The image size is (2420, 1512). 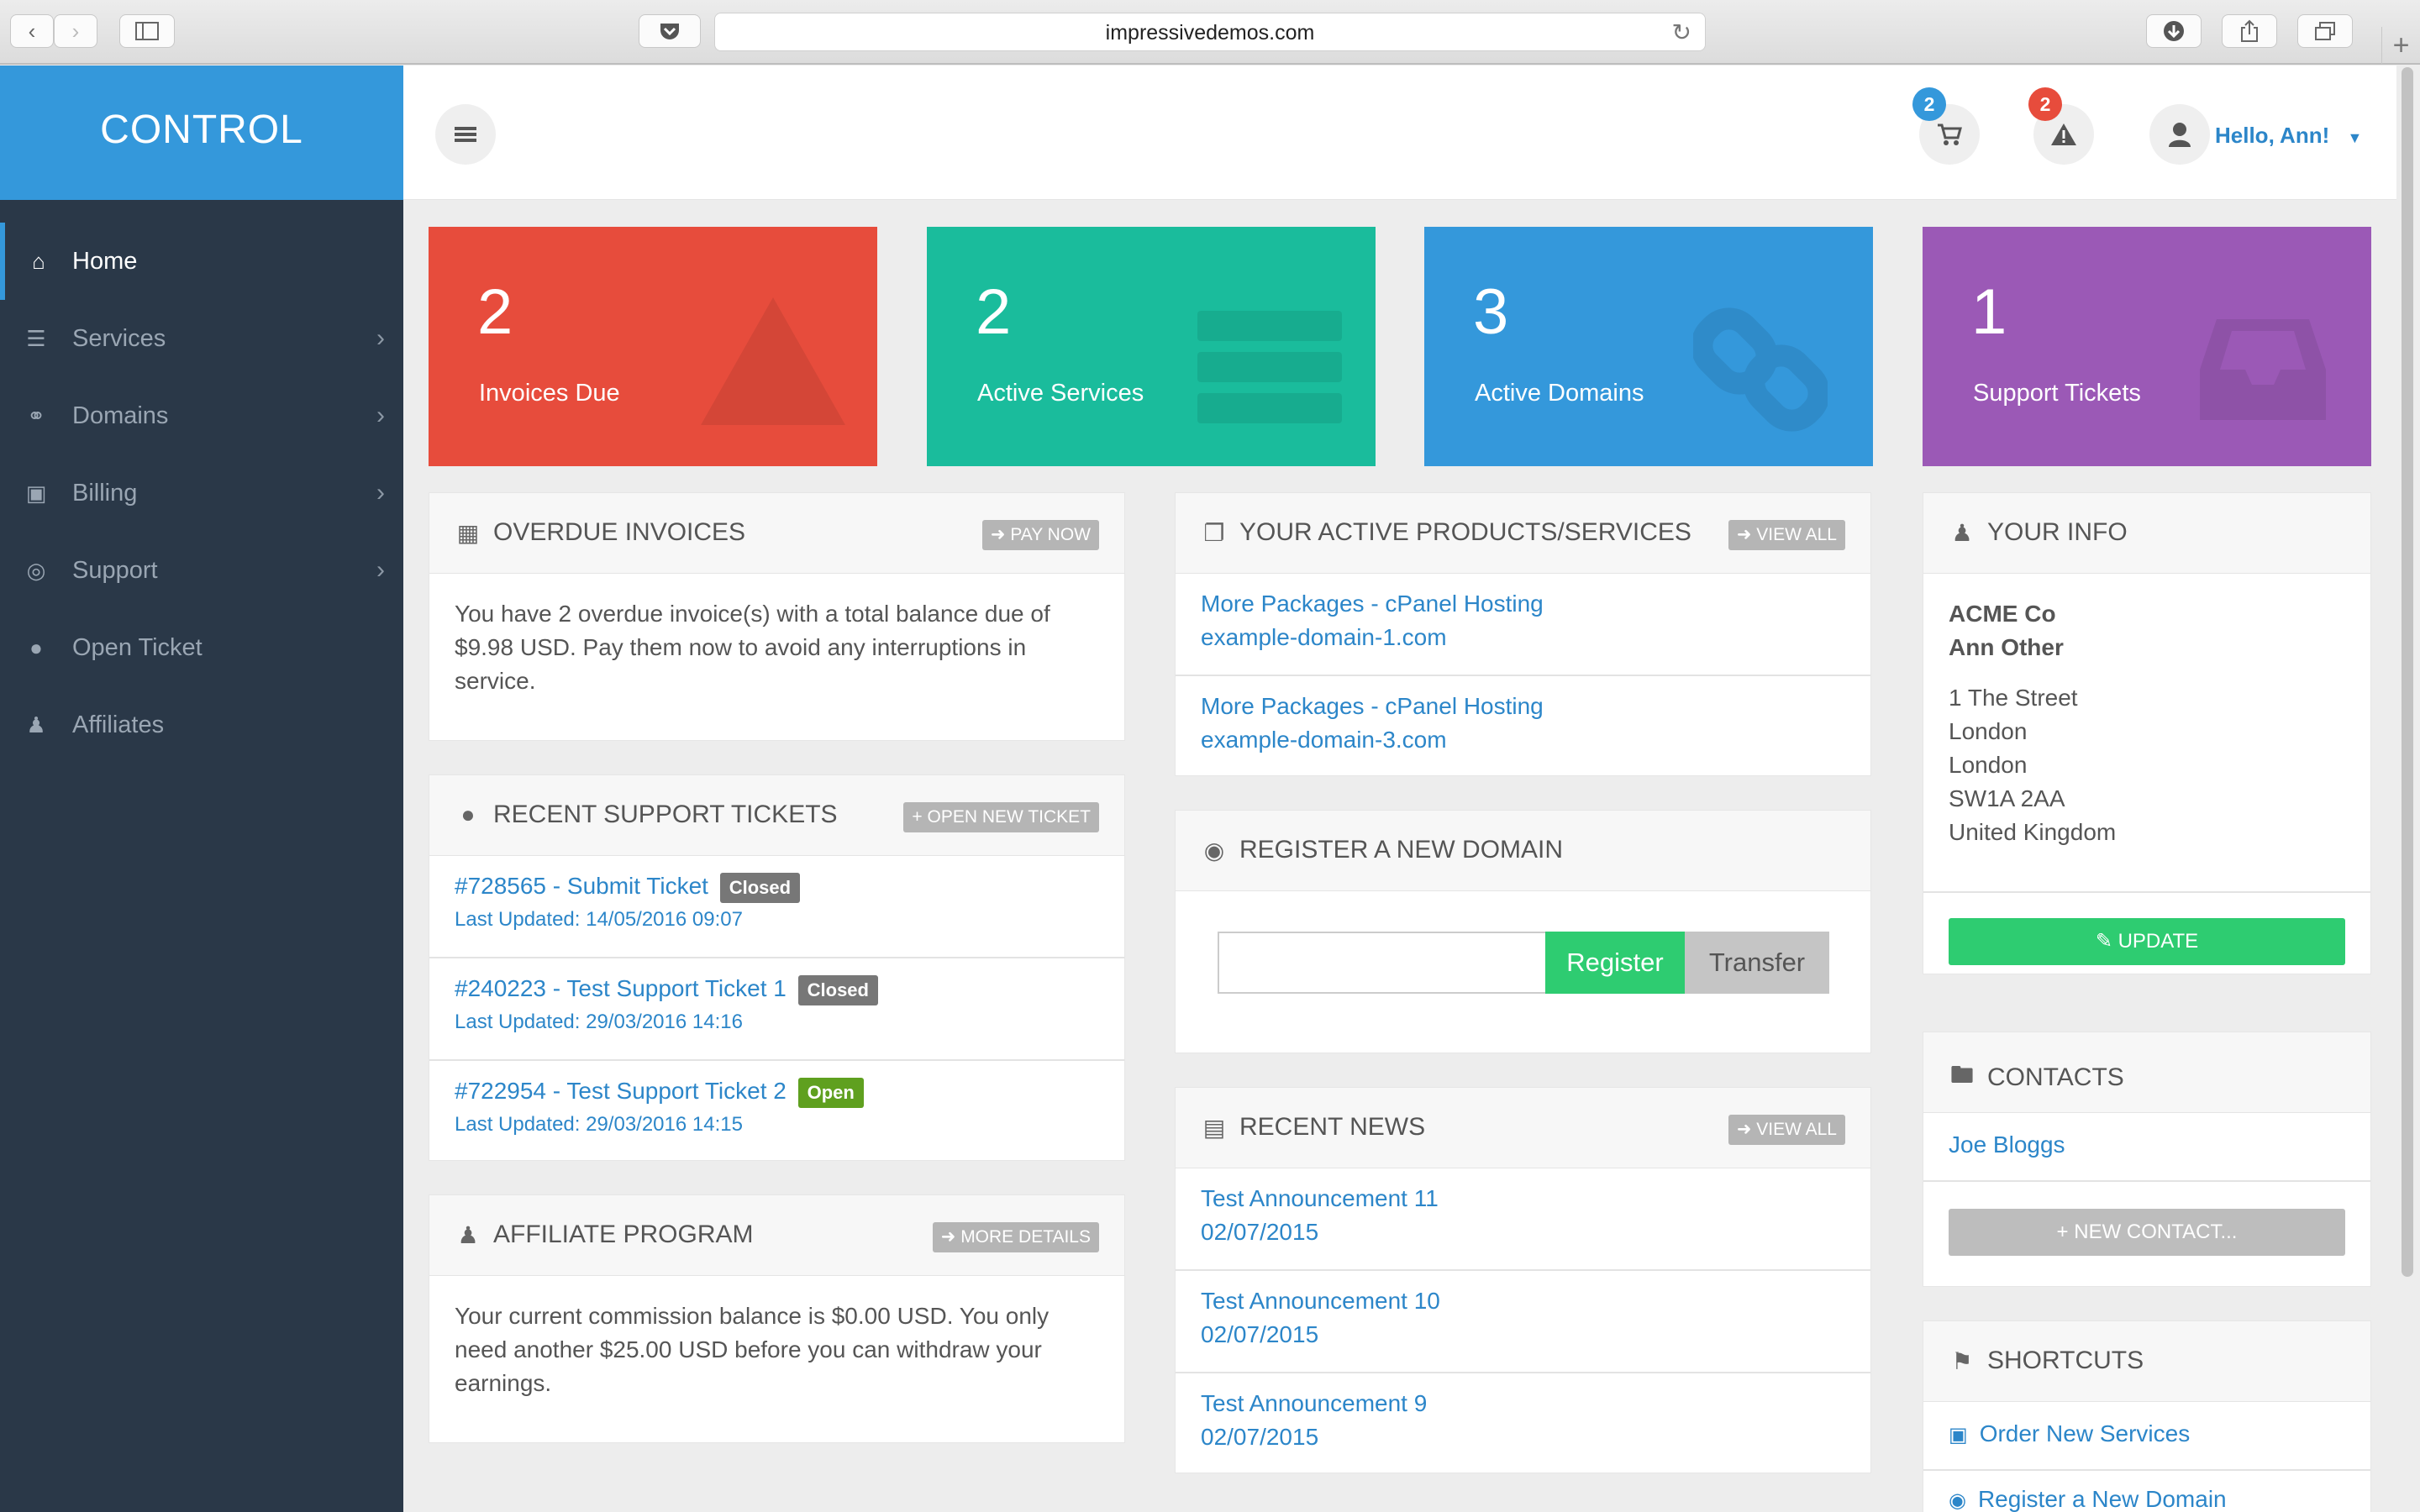 I want to click on domain-search-input, so click(x=1381, y=963).